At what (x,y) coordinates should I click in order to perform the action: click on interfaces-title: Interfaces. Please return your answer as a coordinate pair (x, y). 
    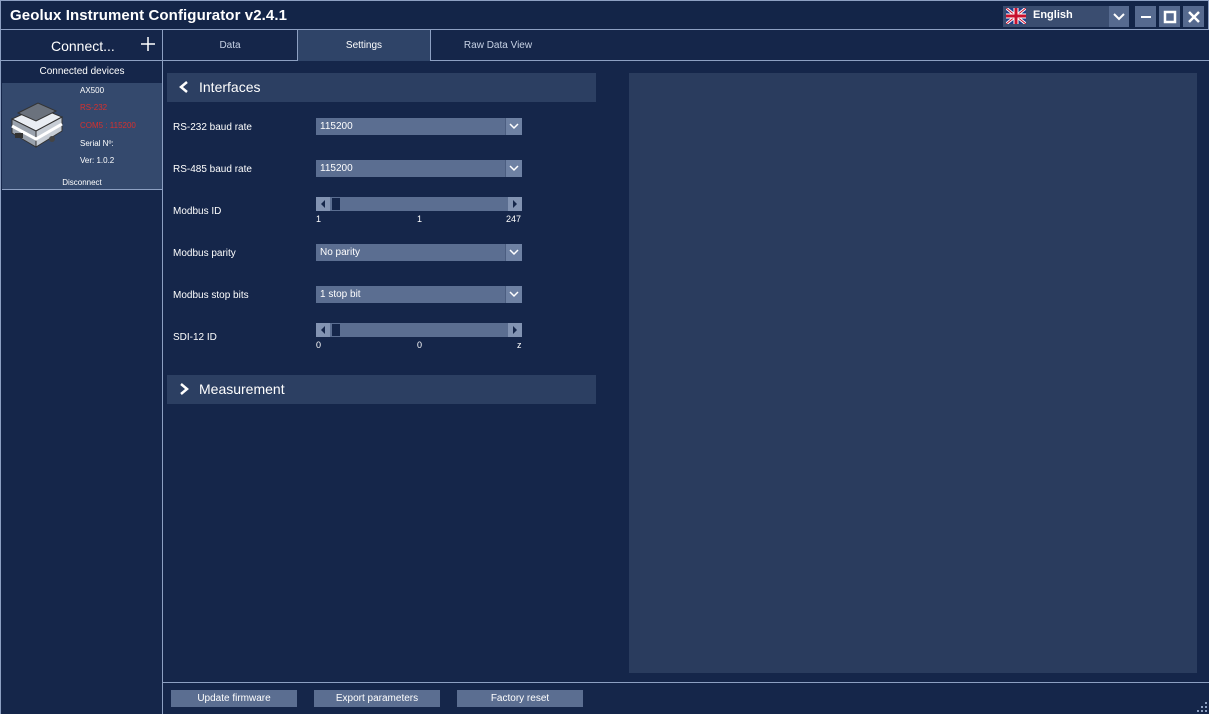
    Looking at the image, I should click on (230, 87).